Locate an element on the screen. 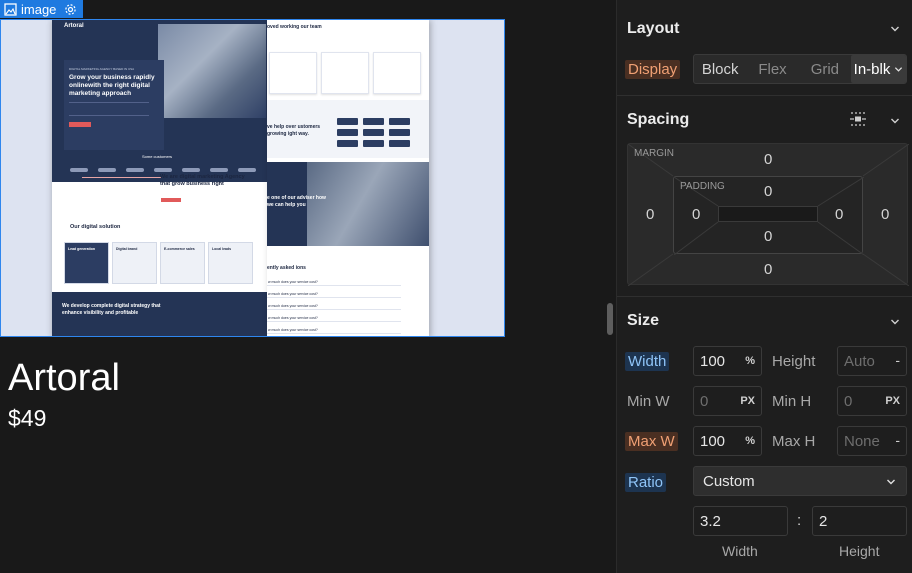  preview-hero-paragraph is located at coordinates (109, 109).